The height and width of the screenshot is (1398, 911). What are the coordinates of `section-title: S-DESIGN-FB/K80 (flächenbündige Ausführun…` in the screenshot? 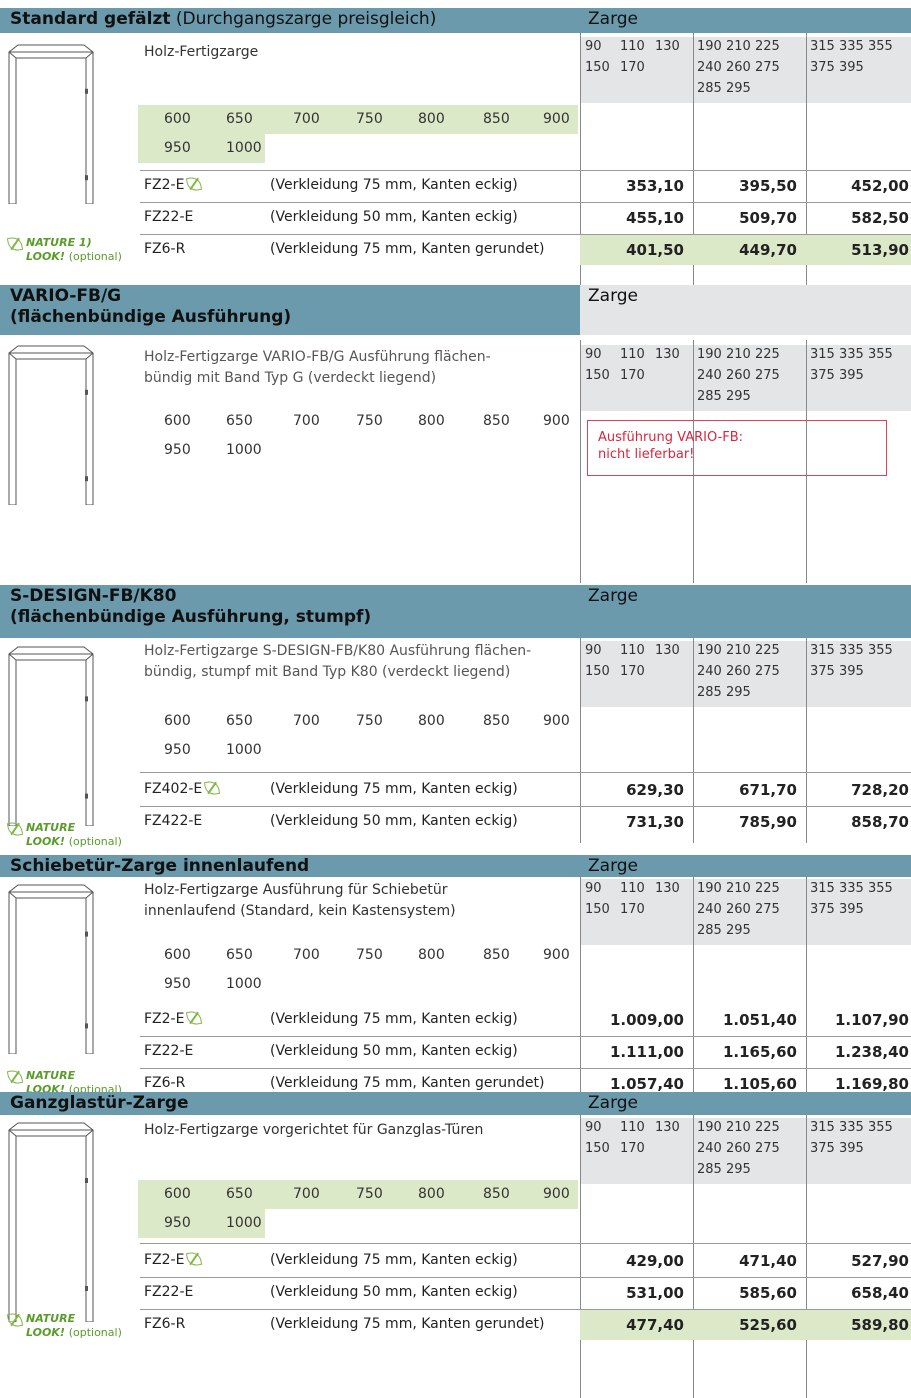 It's located at (190, 607).